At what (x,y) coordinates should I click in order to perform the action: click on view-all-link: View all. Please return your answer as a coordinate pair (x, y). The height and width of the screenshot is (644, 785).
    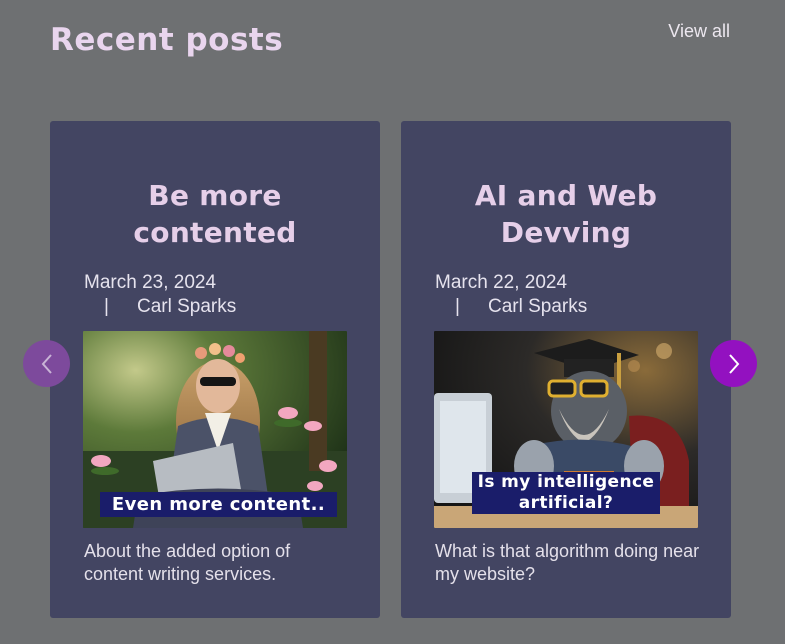
    Looking at the image, I should click on (699, 31).